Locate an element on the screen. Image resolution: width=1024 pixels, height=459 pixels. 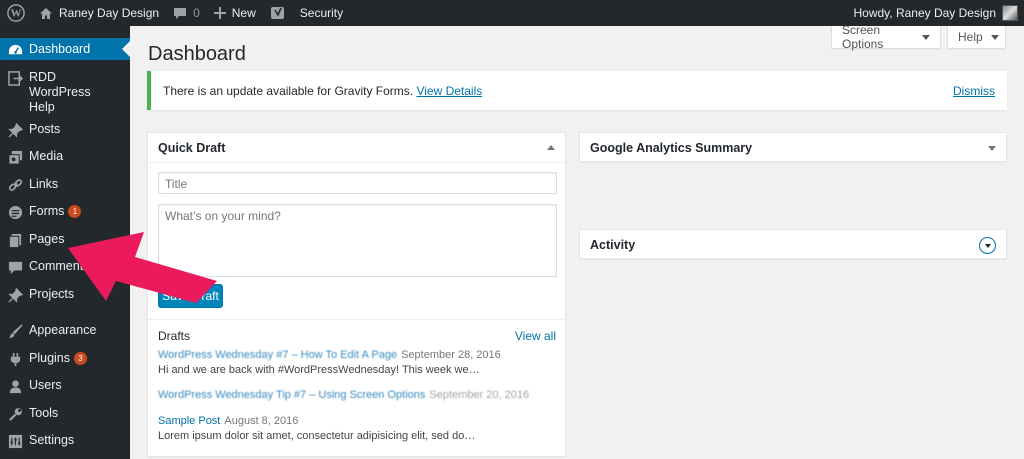
link-icon is located at coordinates (15, 185).